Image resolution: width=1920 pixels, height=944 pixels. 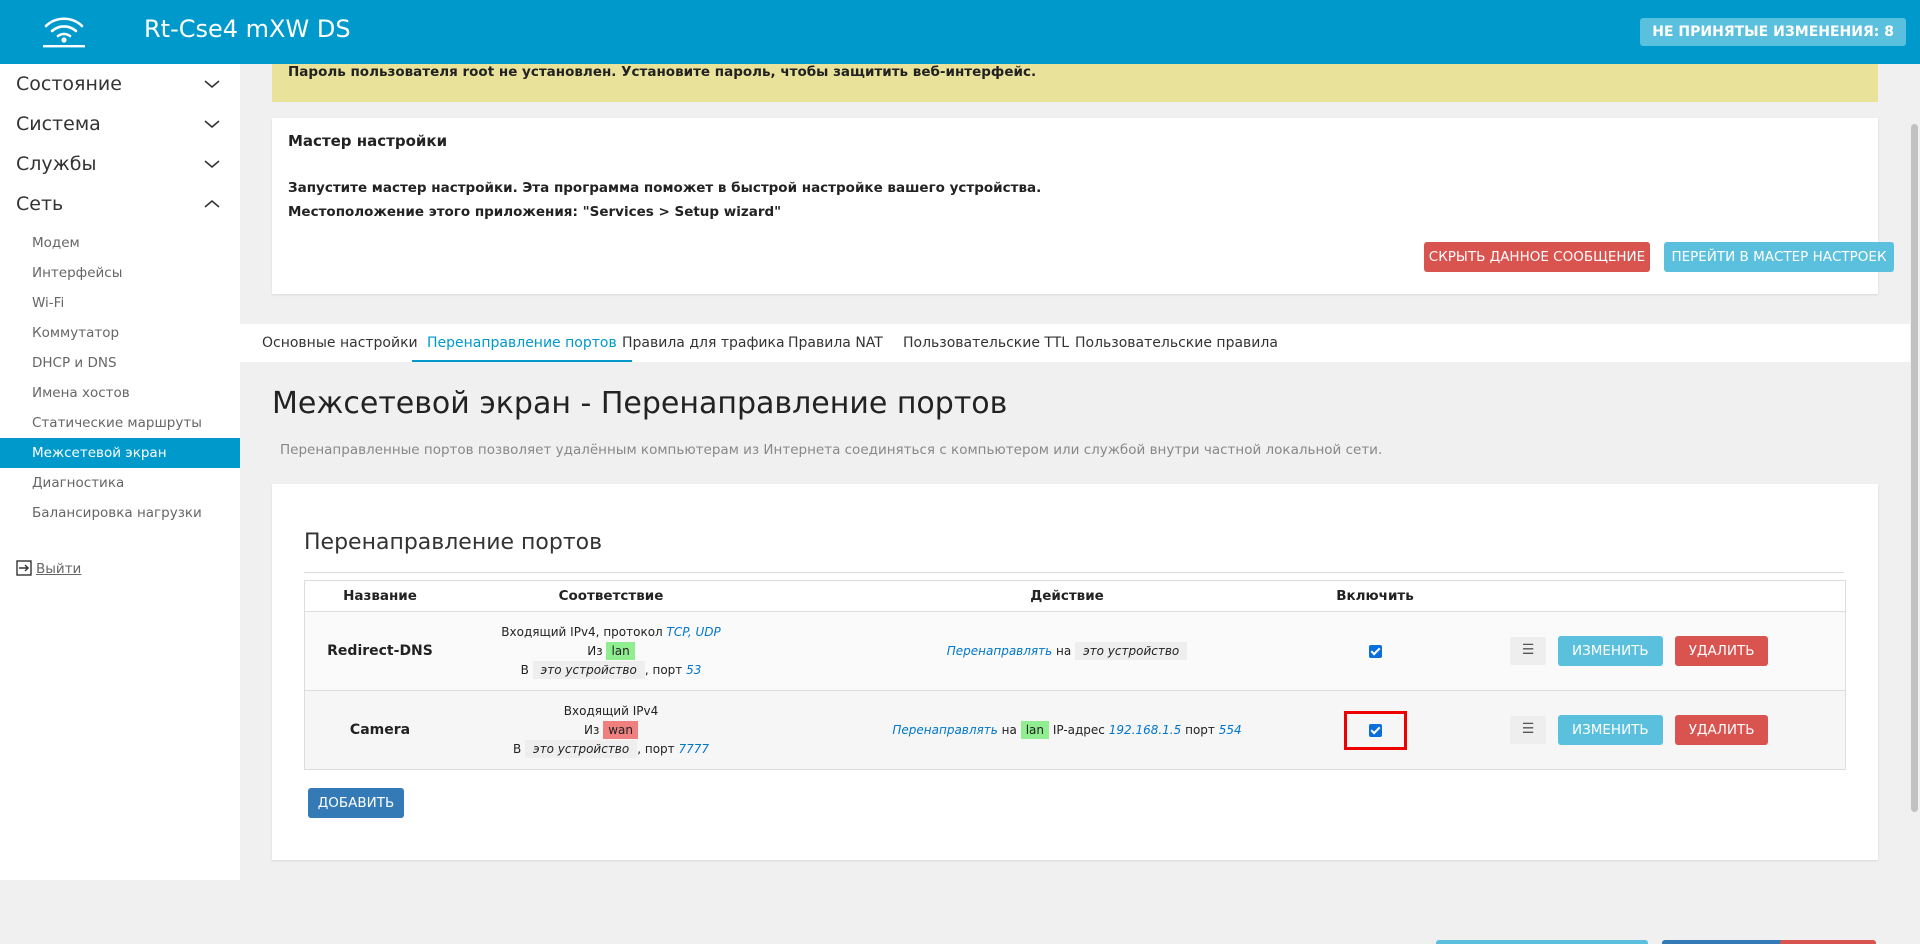 What do you see at coordinates (1074, 572) in the screenshot?
I see `section-divider` at bounding box center [1074, 572].